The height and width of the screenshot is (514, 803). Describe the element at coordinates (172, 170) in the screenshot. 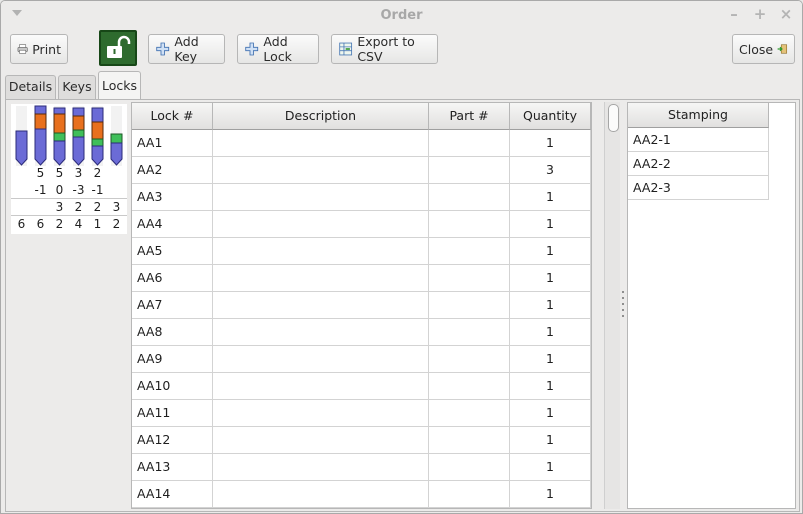

I see `lock-number-cell: AA2` at that location.